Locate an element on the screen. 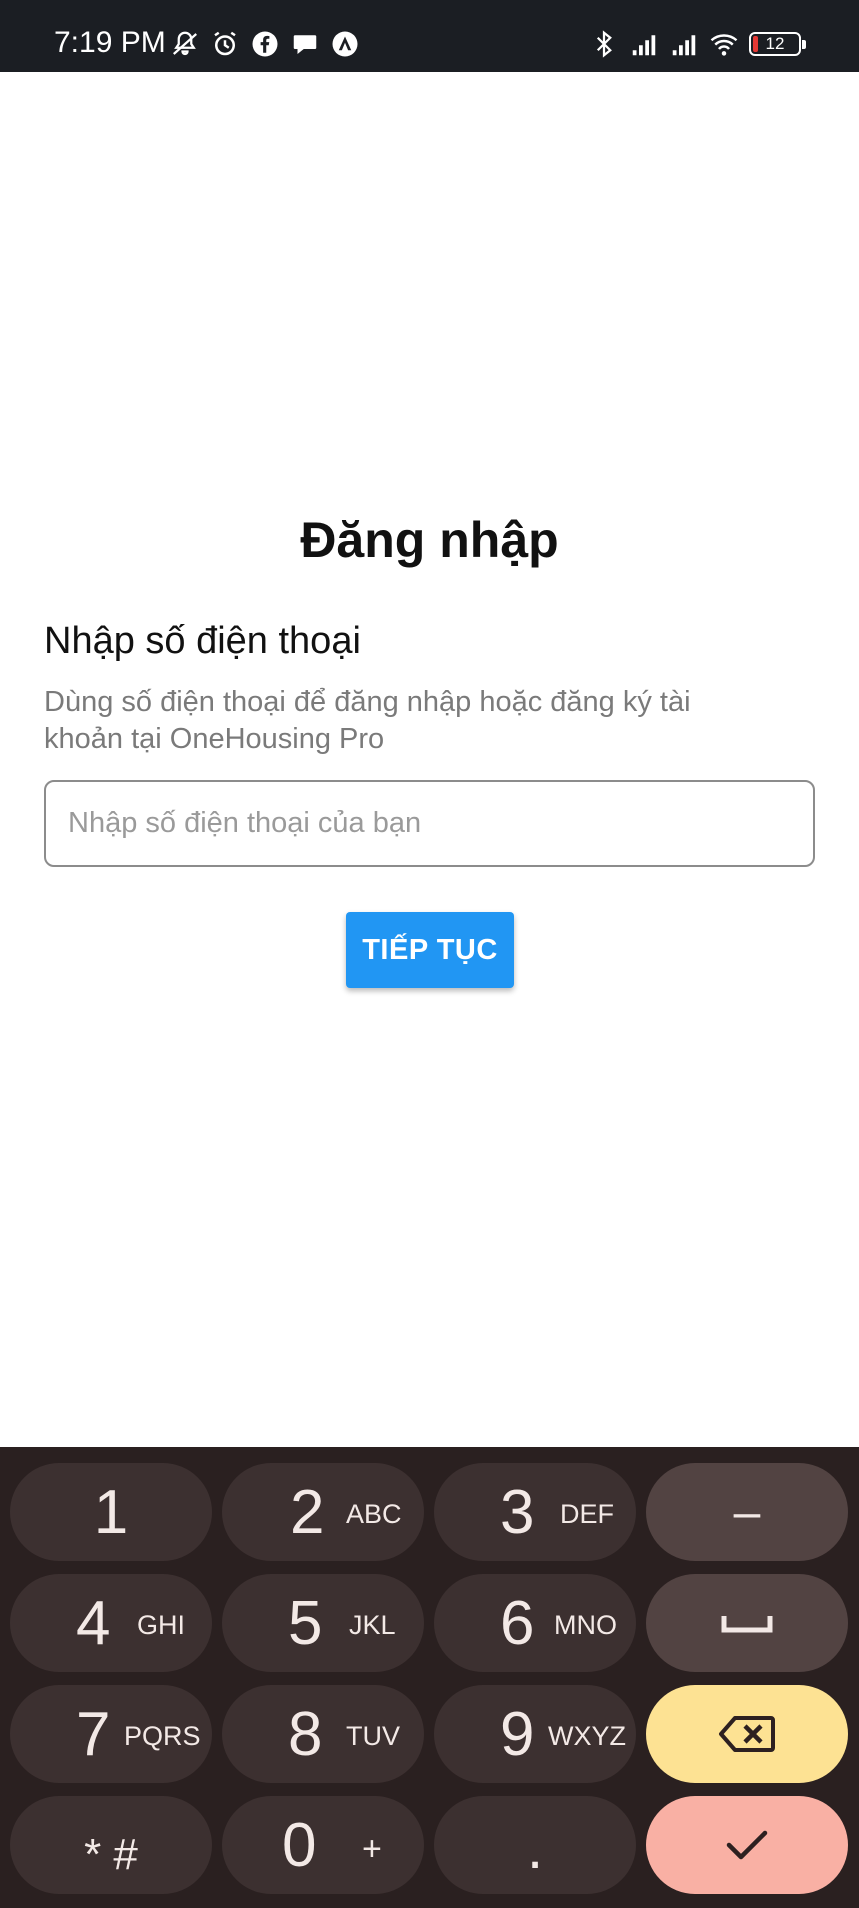  notification-icons is located at coordinates (265, 44).